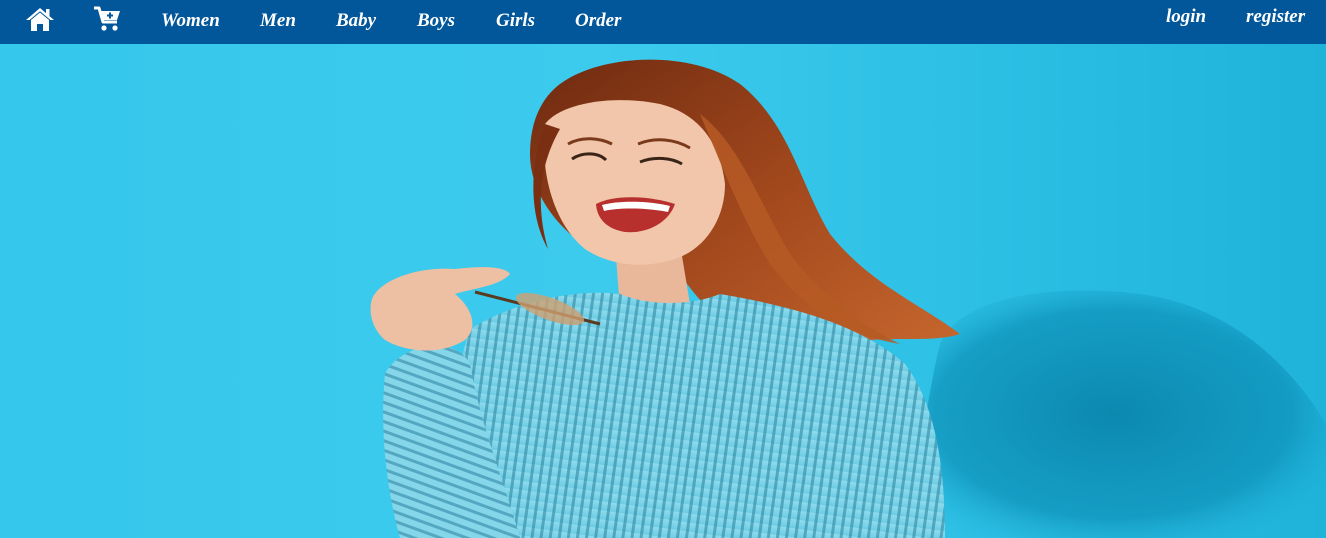 Image resolution: width=1326 pixels, height=538 pixels. I want to click on home-icon, so click(40, 19).